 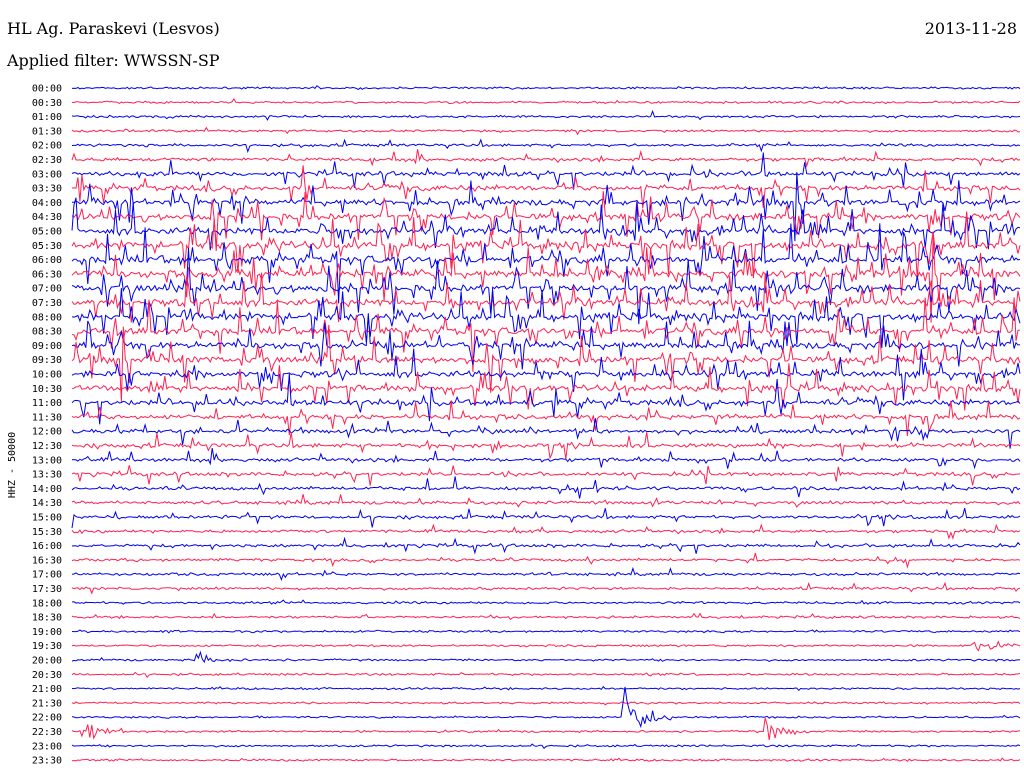 I want to click on time-tick-label: 02:30, so click(x=47, y=160).